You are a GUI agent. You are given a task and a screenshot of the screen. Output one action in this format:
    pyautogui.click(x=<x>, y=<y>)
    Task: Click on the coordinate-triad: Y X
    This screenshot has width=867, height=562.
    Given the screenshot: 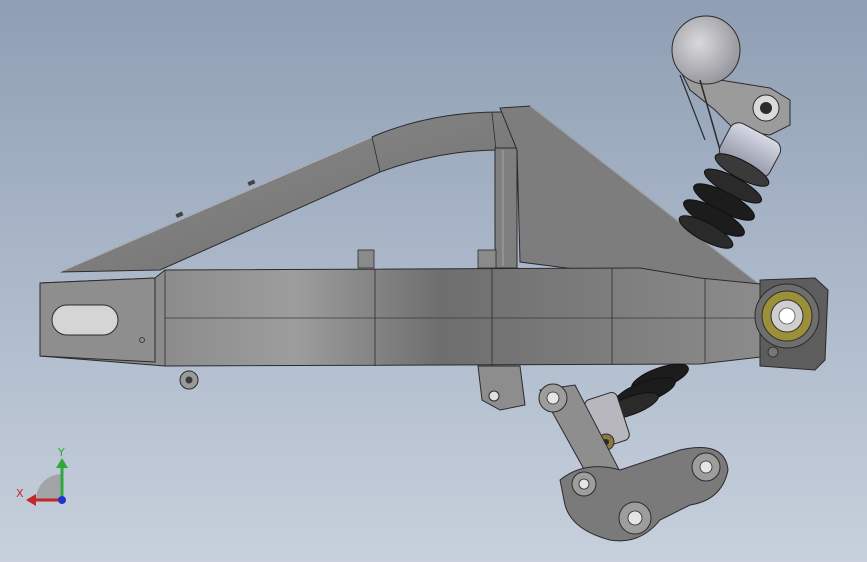 What is the action you would take?
    pyautogui.click(x=42, y=476)
    